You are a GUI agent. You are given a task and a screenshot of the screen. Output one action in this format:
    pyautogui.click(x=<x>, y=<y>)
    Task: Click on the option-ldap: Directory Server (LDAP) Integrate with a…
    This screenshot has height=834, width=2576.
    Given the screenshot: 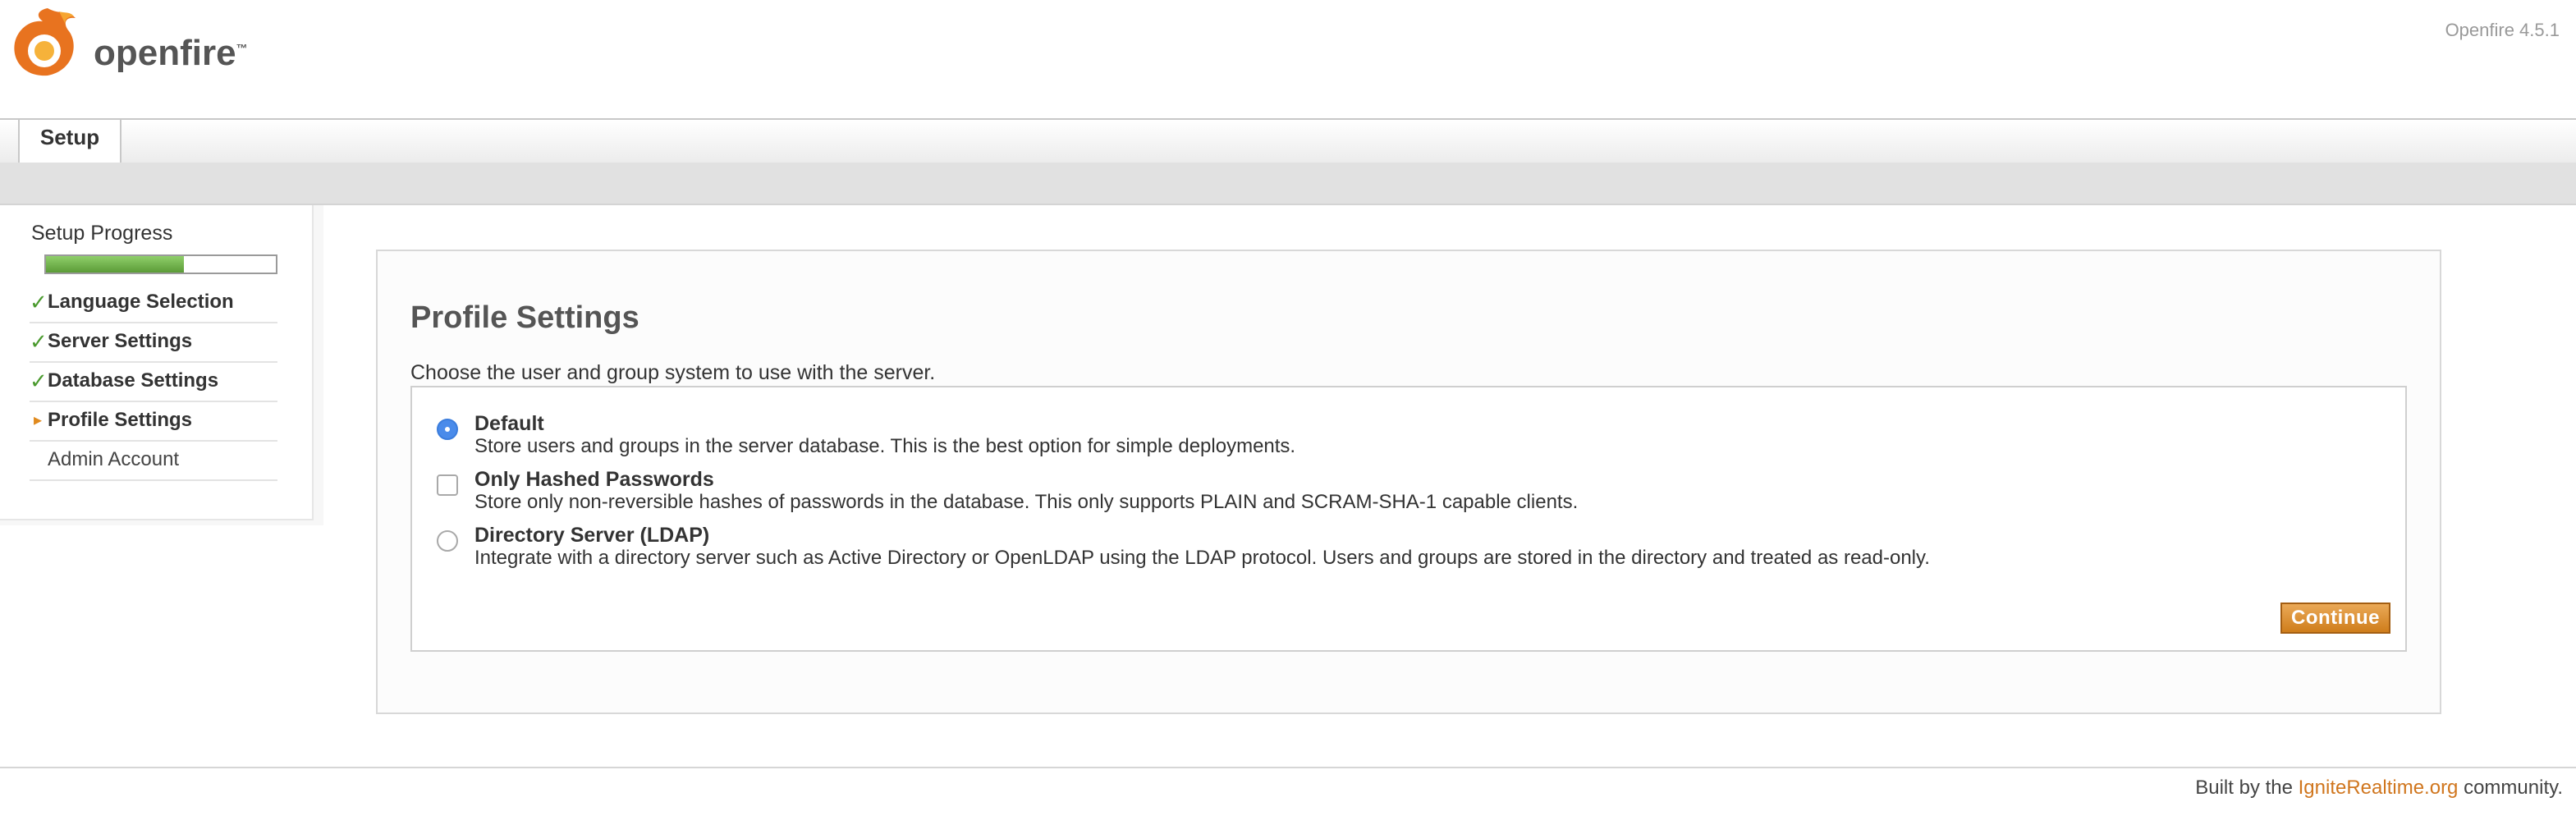 What is the action you would take?
    pyautogui.click(x=1409, y=548)
    